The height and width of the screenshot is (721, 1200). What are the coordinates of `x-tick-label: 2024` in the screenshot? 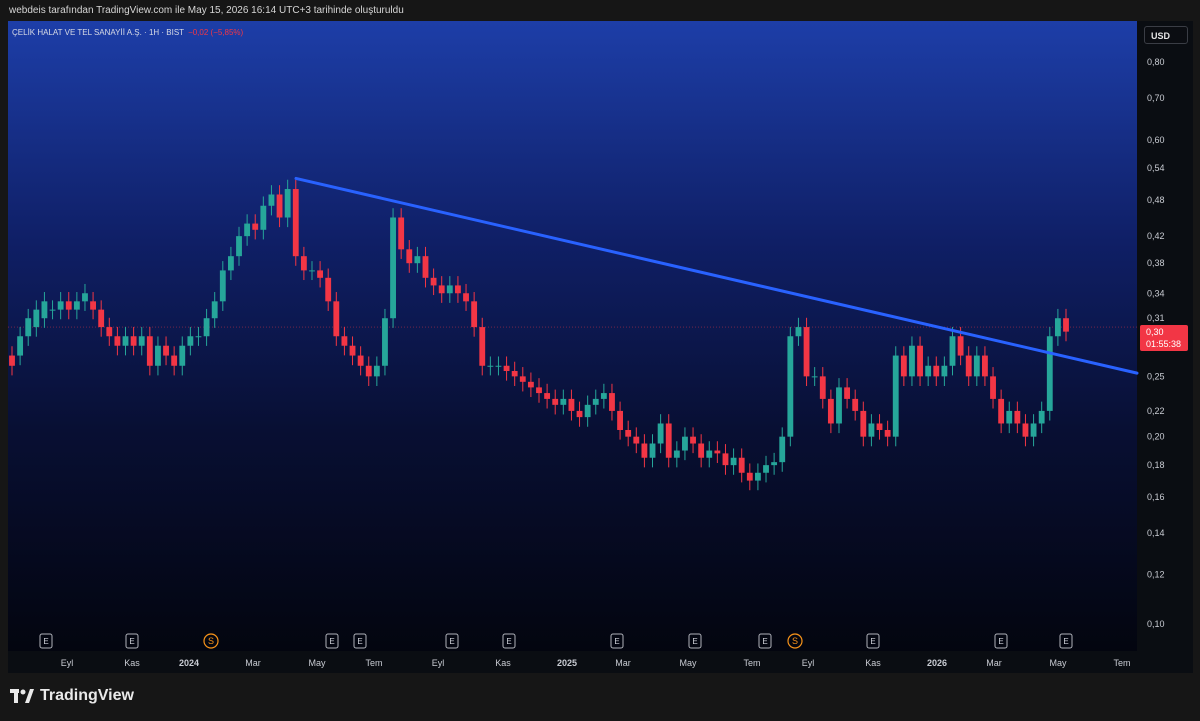 It's located at (189, 663).